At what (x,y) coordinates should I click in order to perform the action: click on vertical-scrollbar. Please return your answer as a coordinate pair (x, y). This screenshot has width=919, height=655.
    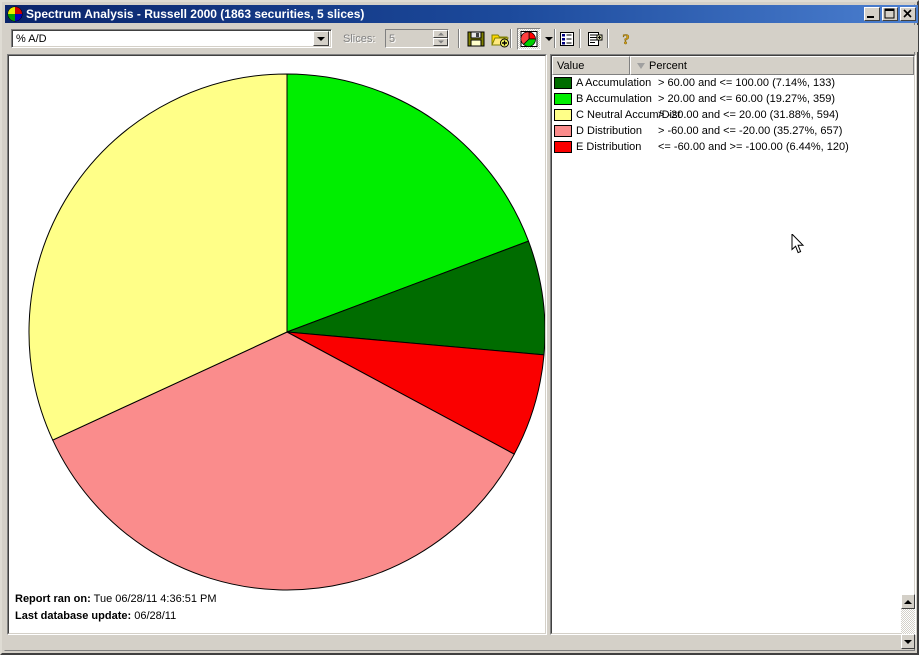
    Looking at the image, I should click on (908, 621).